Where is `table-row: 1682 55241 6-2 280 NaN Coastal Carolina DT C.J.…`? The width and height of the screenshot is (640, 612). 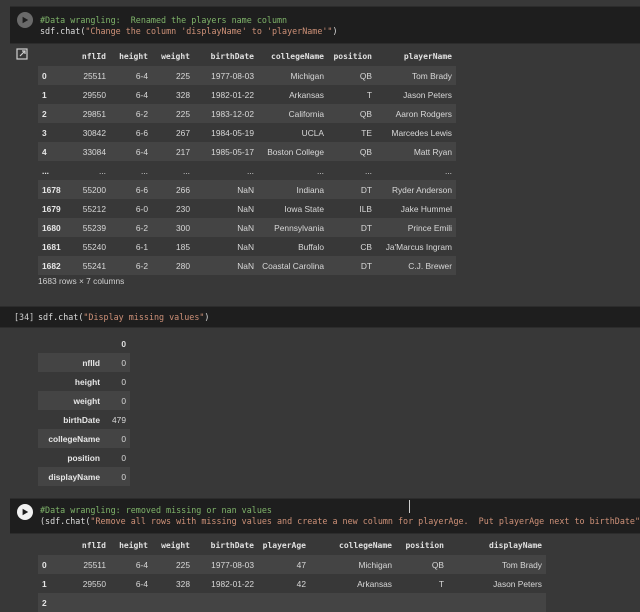 table-row: 1682 55241 6-2 280 NaN Coastal Carolina DT C.J.… is located at coordinates (247, 265).